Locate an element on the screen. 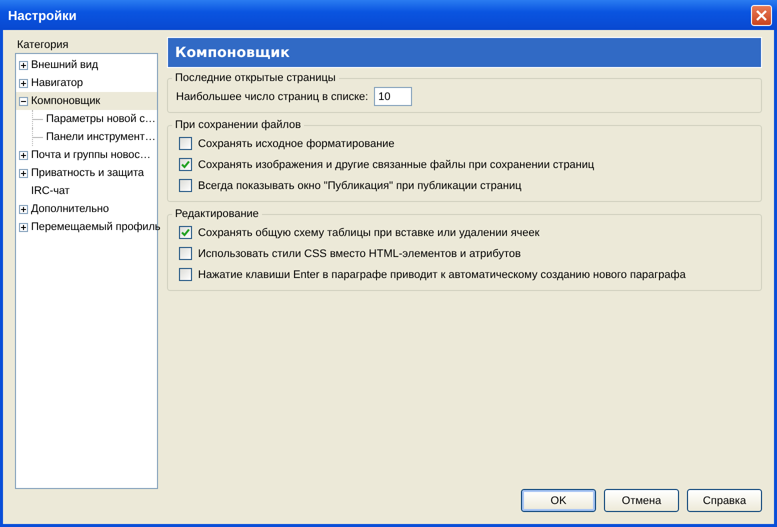  tree-item: Дополнительно is located at coordinates (86, 209).